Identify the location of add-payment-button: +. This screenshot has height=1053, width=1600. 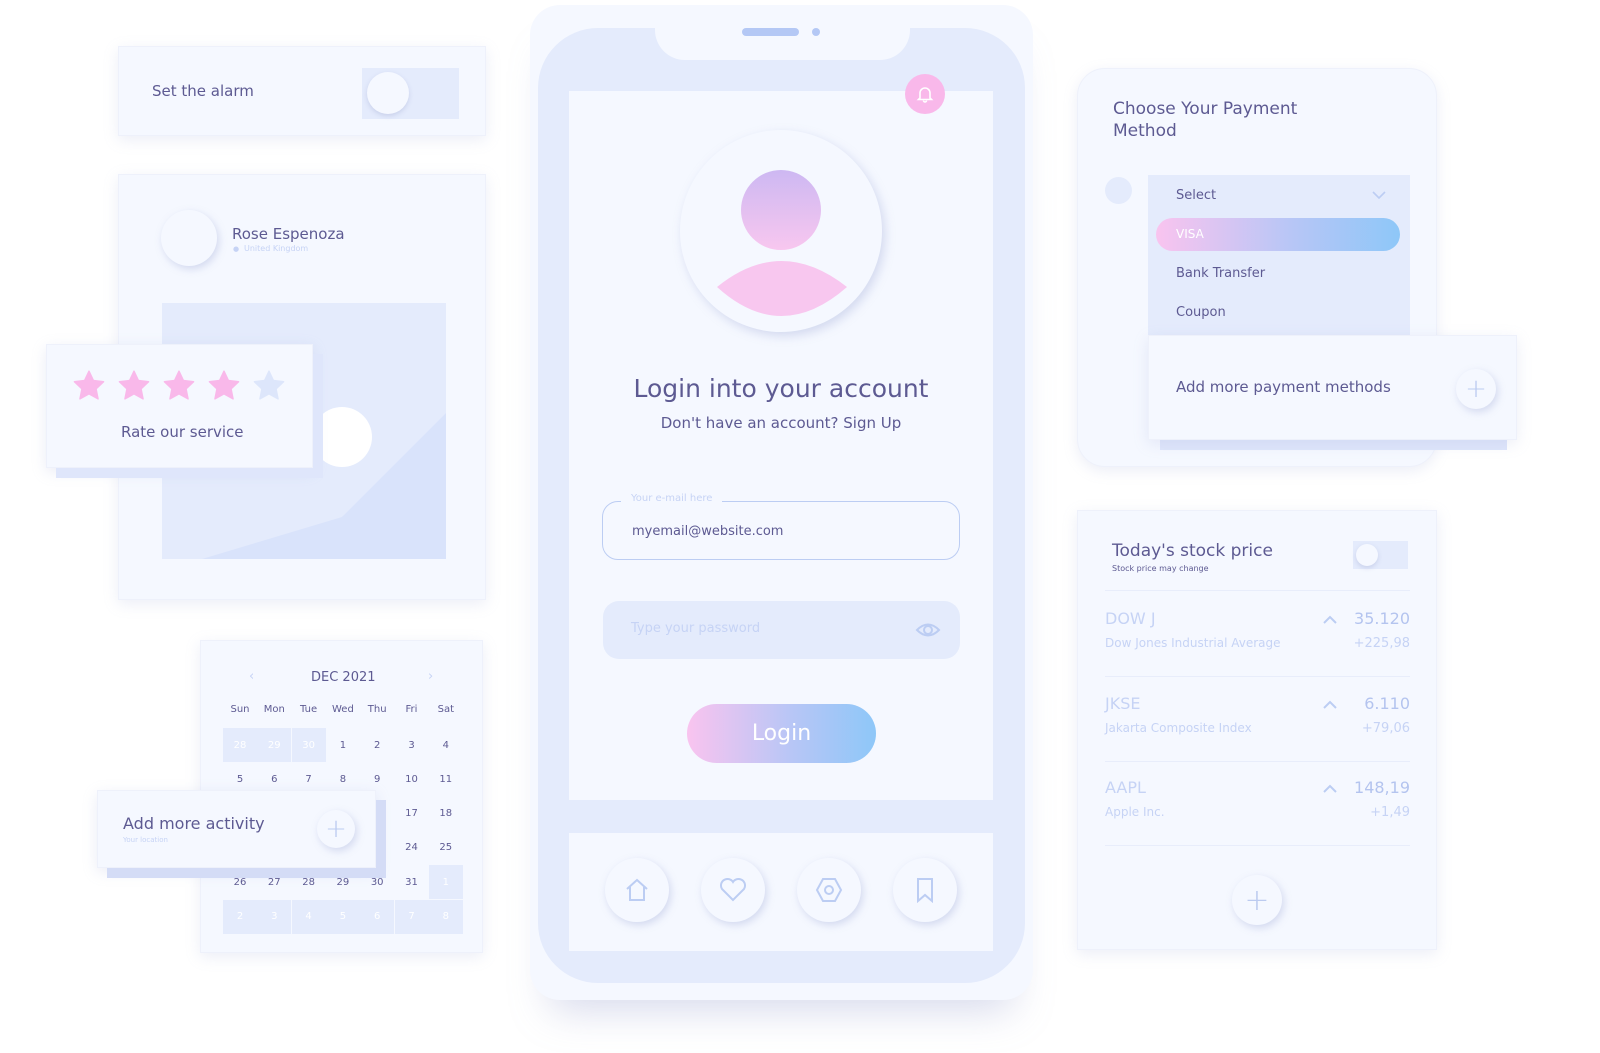
(1476, 389).